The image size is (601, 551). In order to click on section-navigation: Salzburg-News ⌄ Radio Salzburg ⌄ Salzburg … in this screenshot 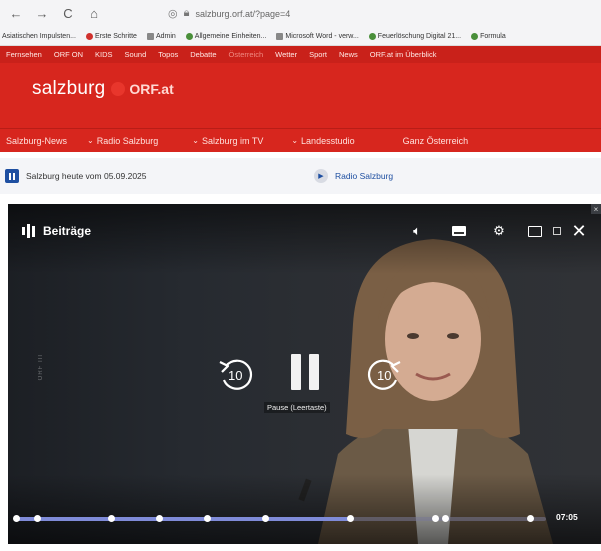, I will do `click(300, 140)`.